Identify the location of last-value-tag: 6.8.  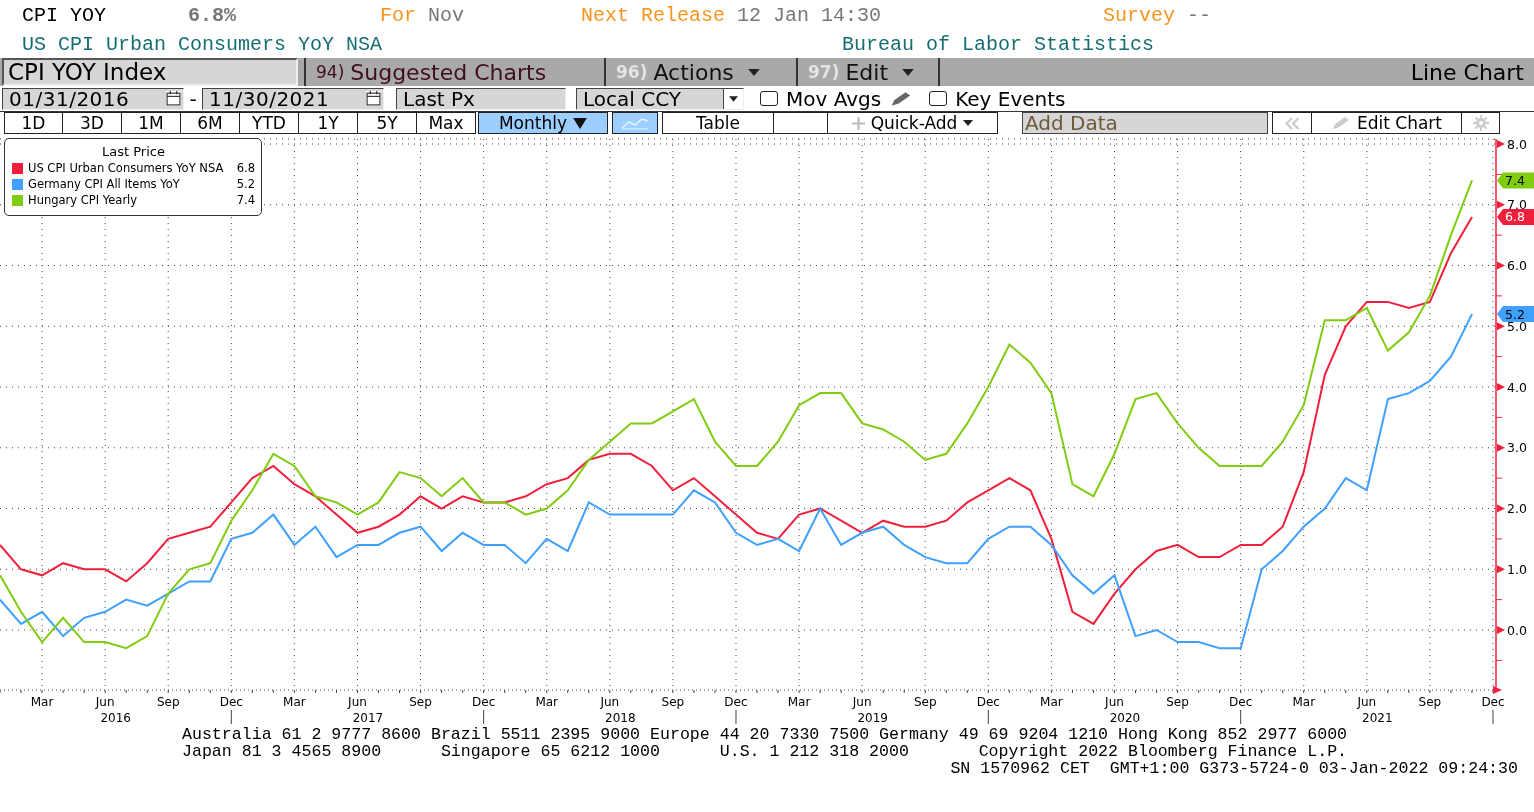
(1515, 216).